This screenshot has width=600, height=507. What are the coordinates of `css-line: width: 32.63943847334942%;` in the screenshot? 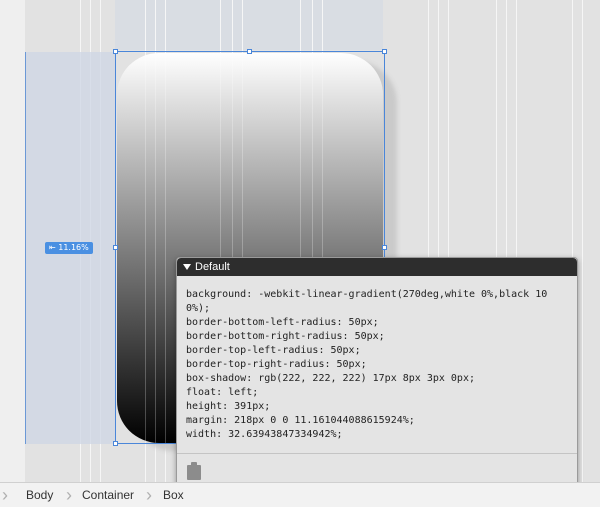 It's located at (264, 434).